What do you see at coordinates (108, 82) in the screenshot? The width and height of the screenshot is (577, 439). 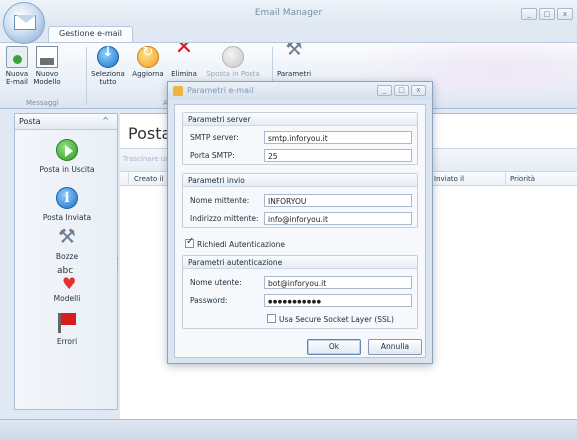 I see `select-all-label-2: tutto` at bounding box center [108, 82].